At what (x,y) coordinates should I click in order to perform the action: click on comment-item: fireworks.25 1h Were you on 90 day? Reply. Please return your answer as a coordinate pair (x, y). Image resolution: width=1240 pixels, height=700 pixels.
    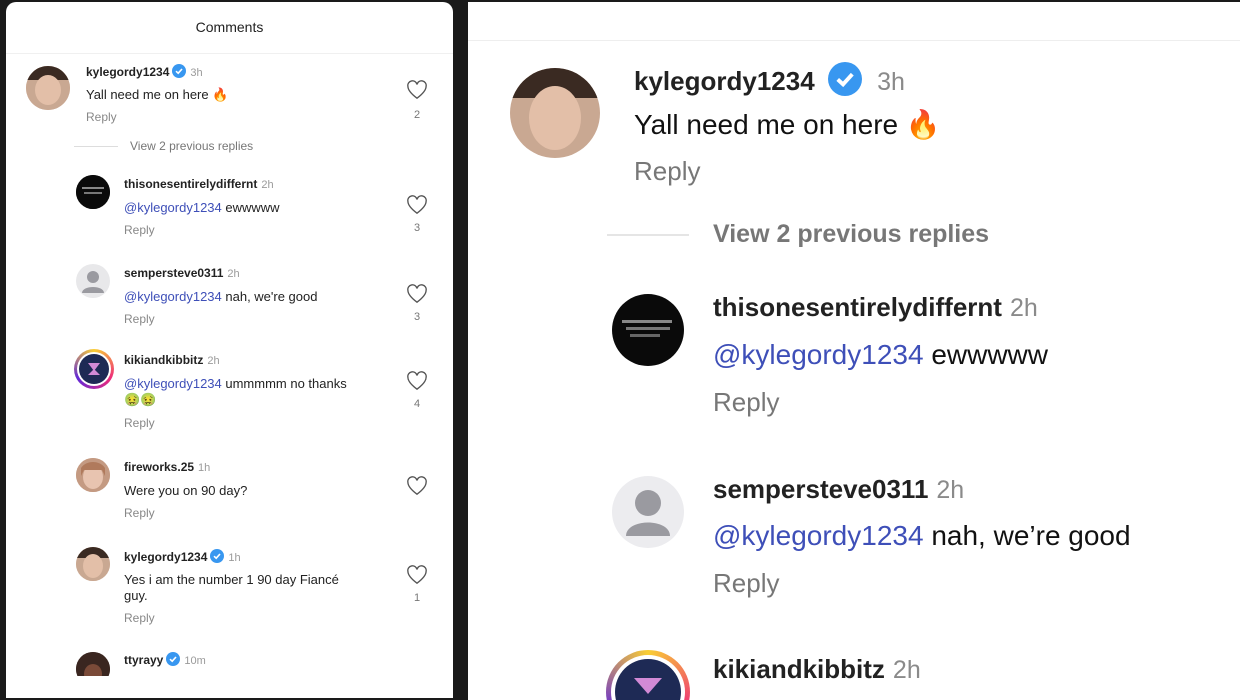
    Looking at the image, I should click on (229, 490).